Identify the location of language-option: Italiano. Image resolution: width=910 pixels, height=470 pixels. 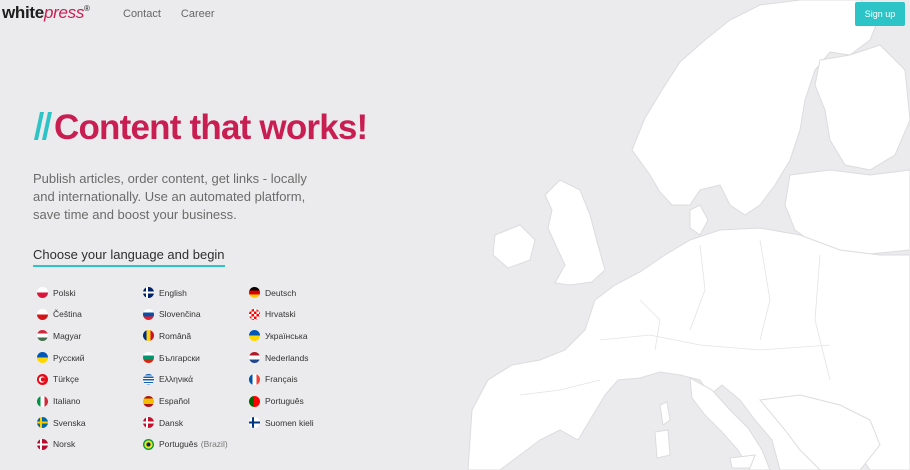
(59, 401).